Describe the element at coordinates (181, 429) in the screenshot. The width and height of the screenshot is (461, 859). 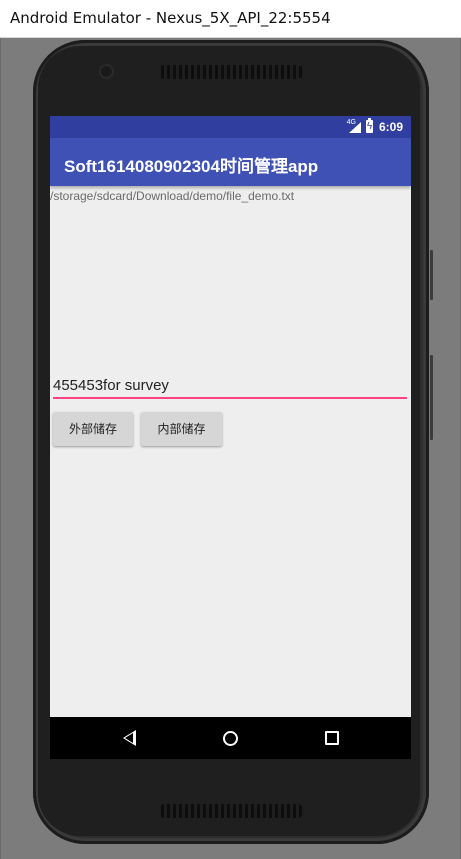
I see `internal-storage-button: 内部储存` at that location.